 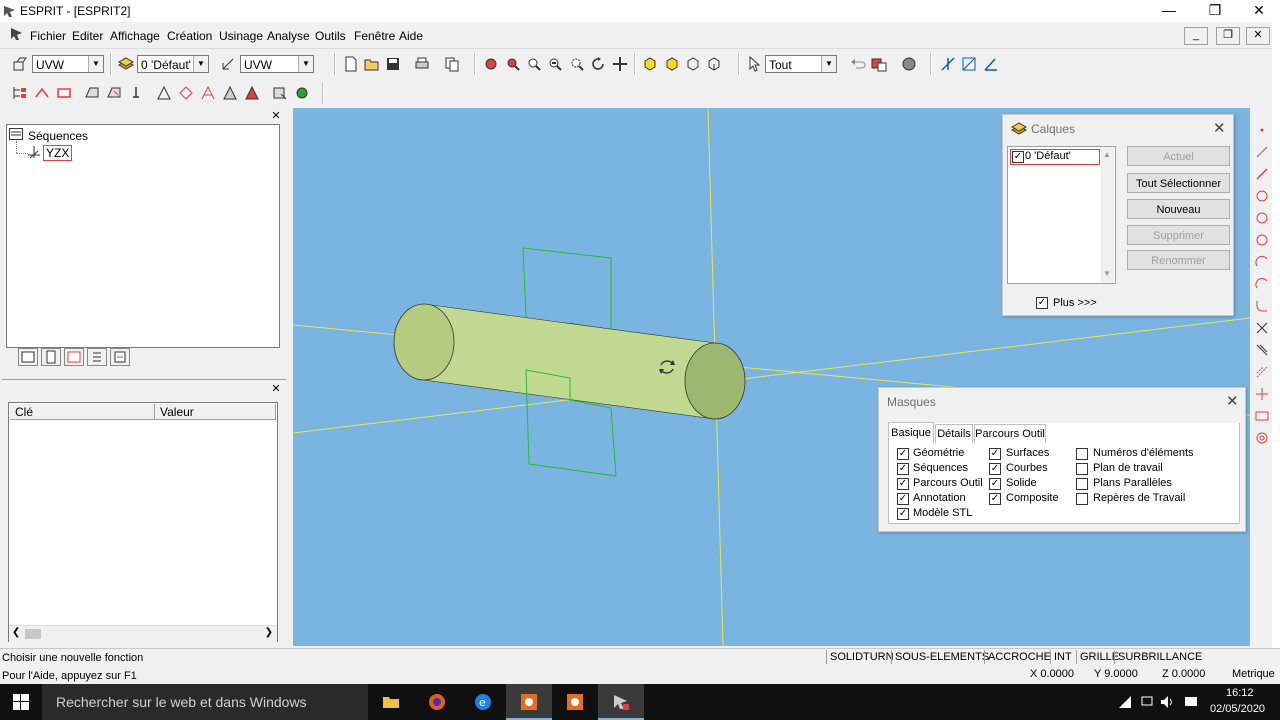 What do you see at coordinates (948, 483) in the screenshot?
I see `parcours-outil-label: Parcours Outil` at bounding box center [948, 483].